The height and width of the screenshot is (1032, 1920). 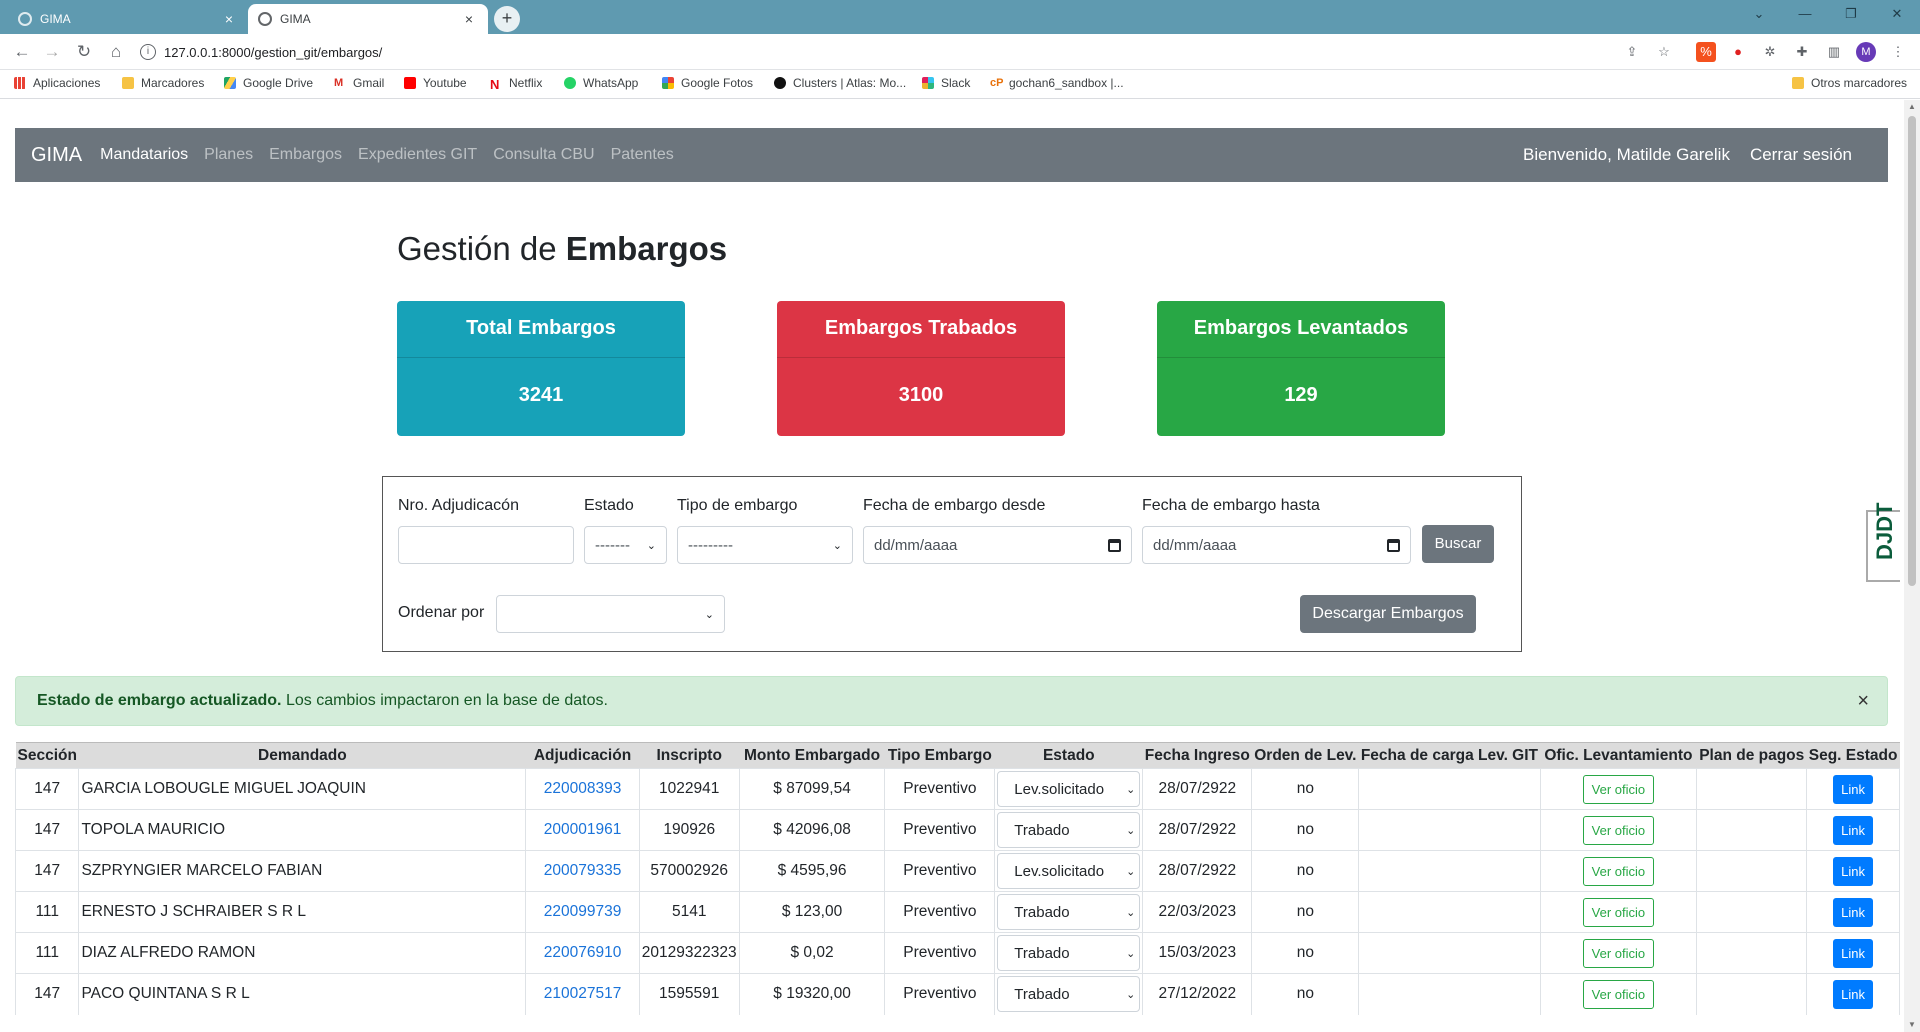 I want to click on minimize-icon: —, so click(x=1805, y=13).